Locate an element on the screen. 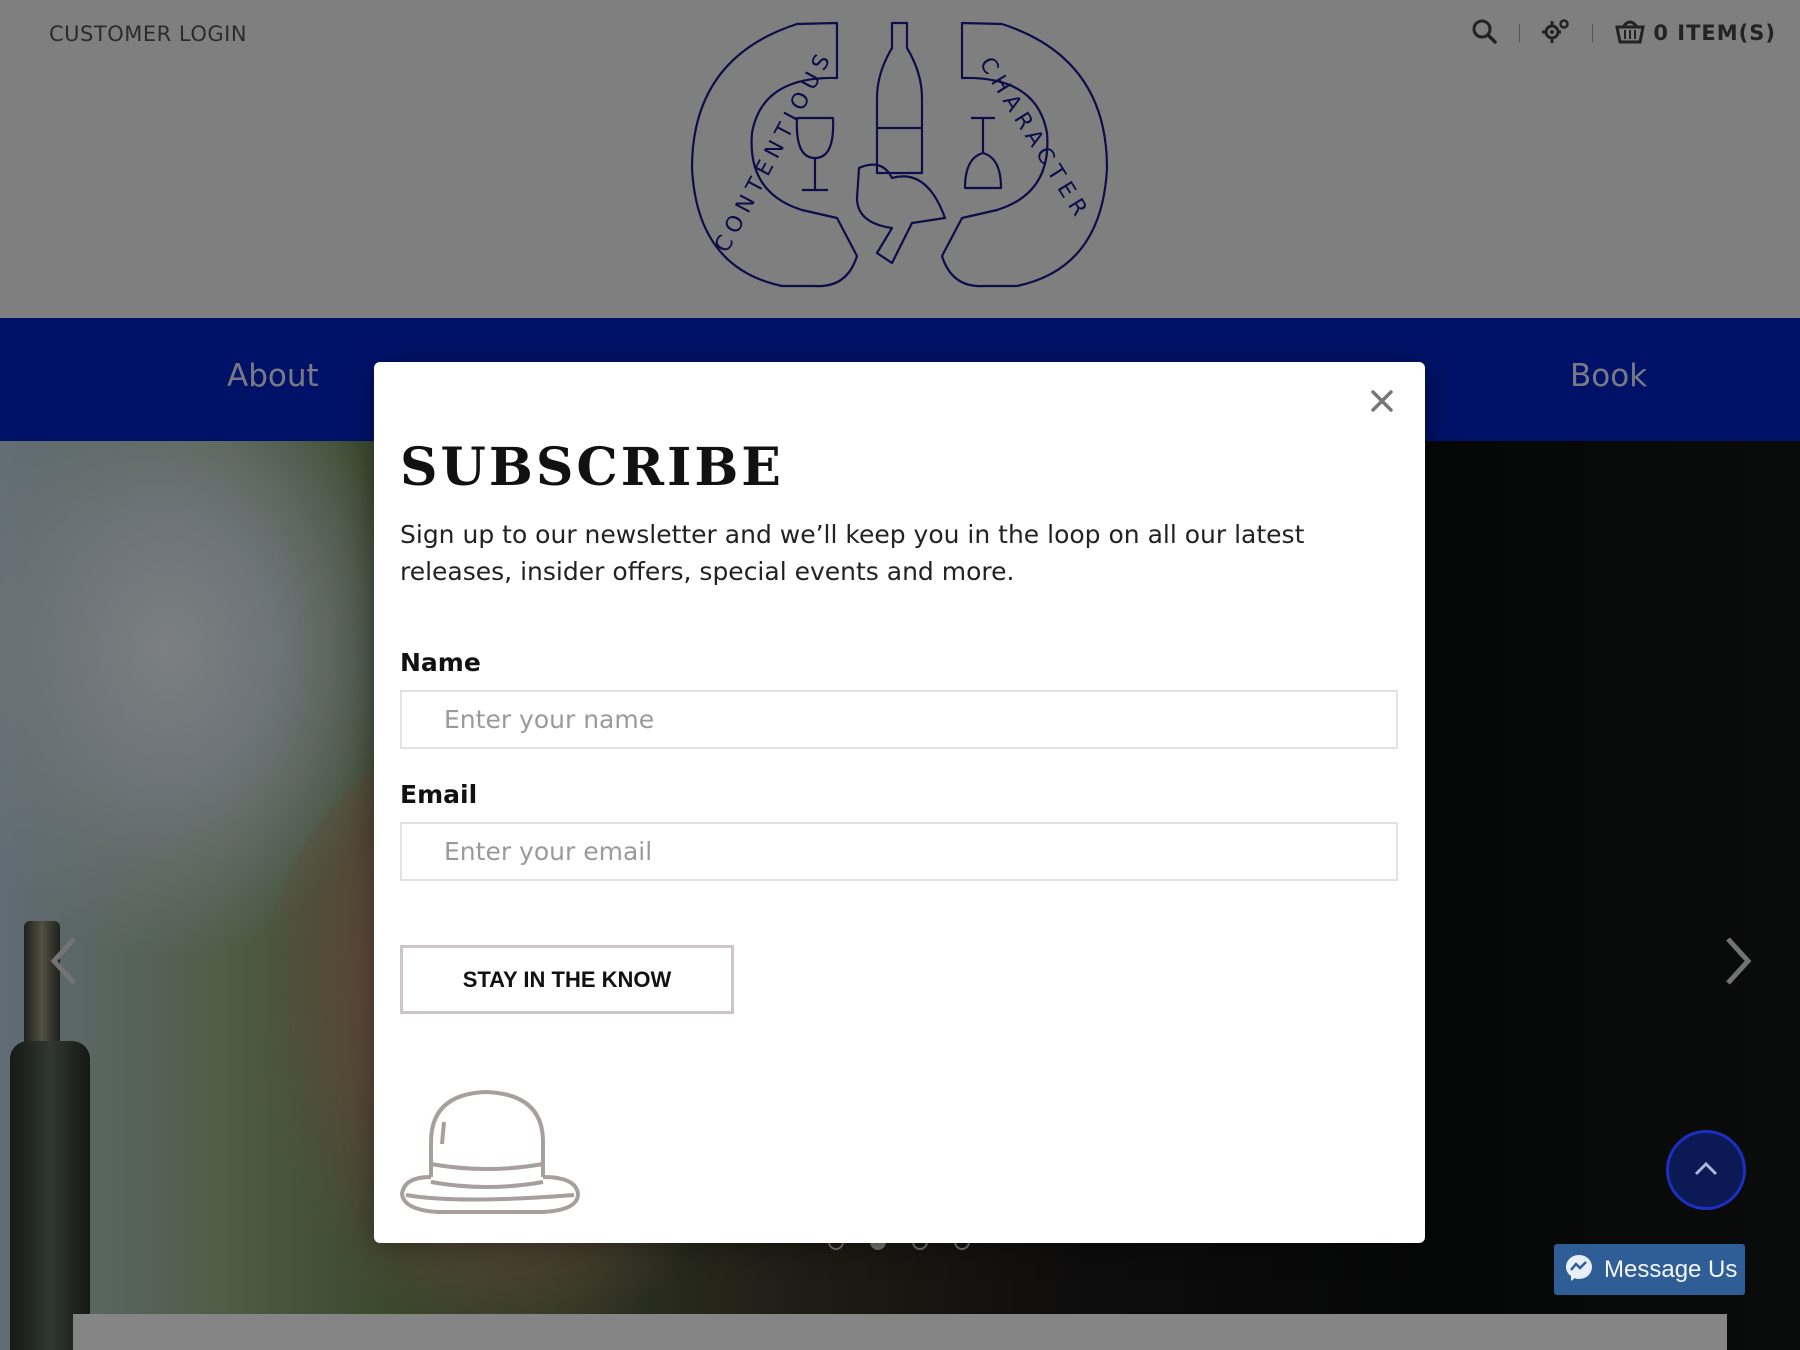 This screenshot has height=1350, width=1800. email-field is located at coordinates (899, 851).